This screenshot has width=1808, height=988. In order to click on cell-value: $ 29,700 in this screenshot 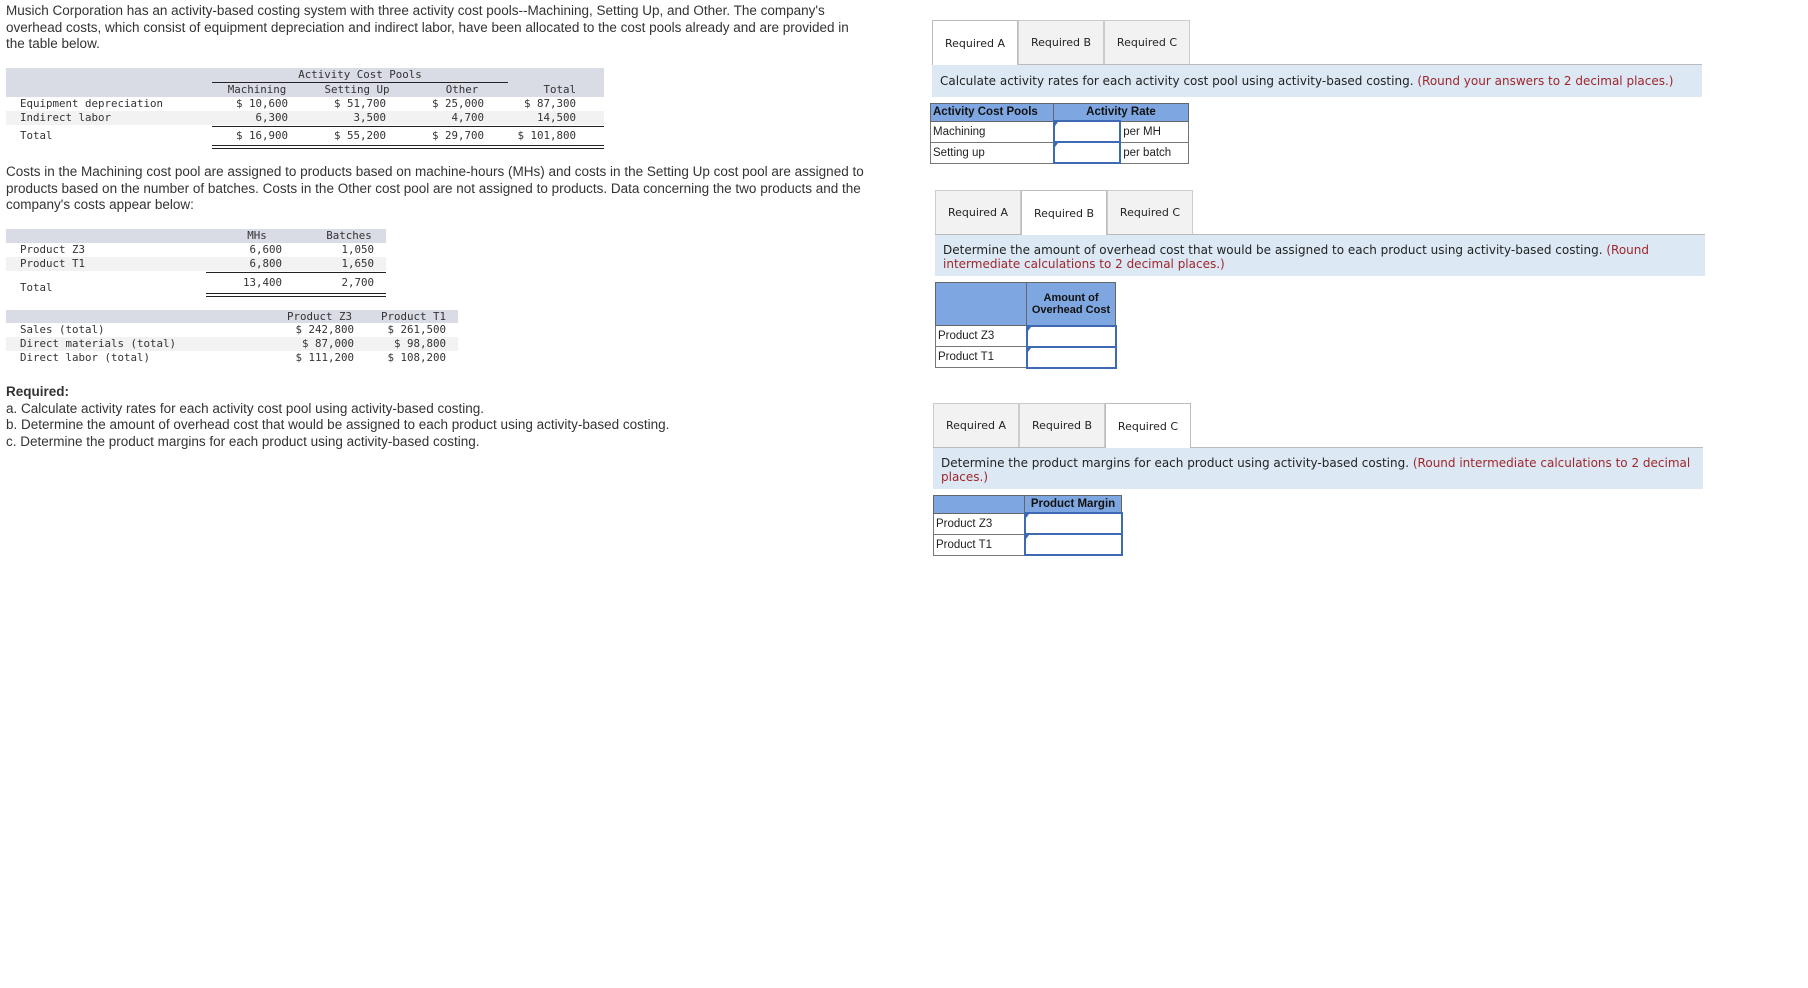, I will do `click(457, 135)`.